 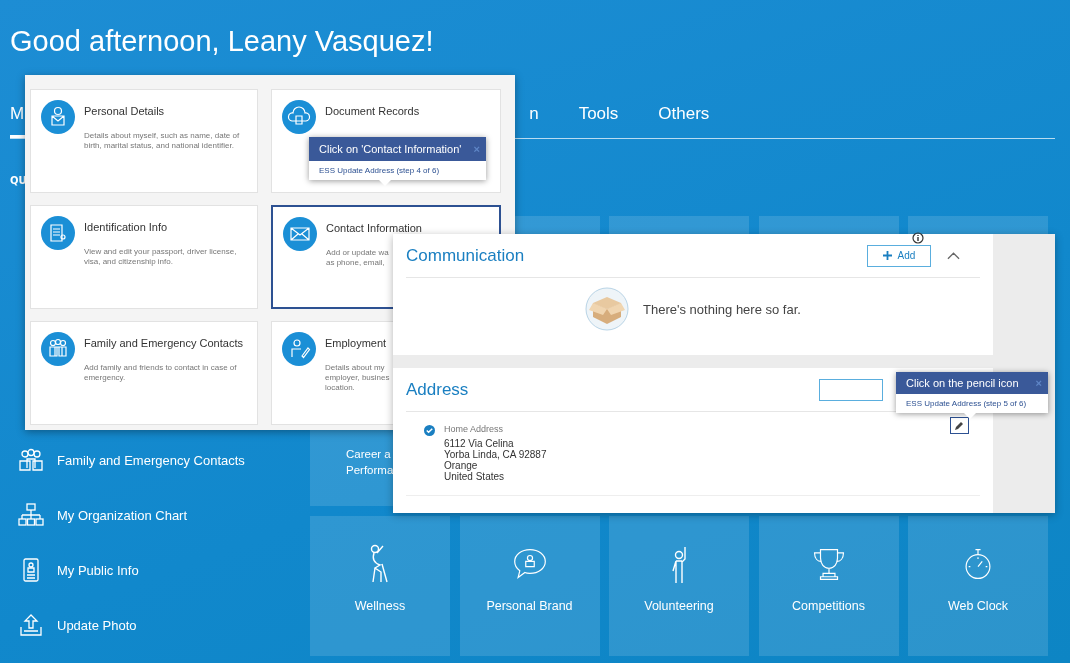 What do you see at coordinates (479, 443) in the screenshot?
I see `address-line: 6112 Via Celina` at bounding box center [479, 443].